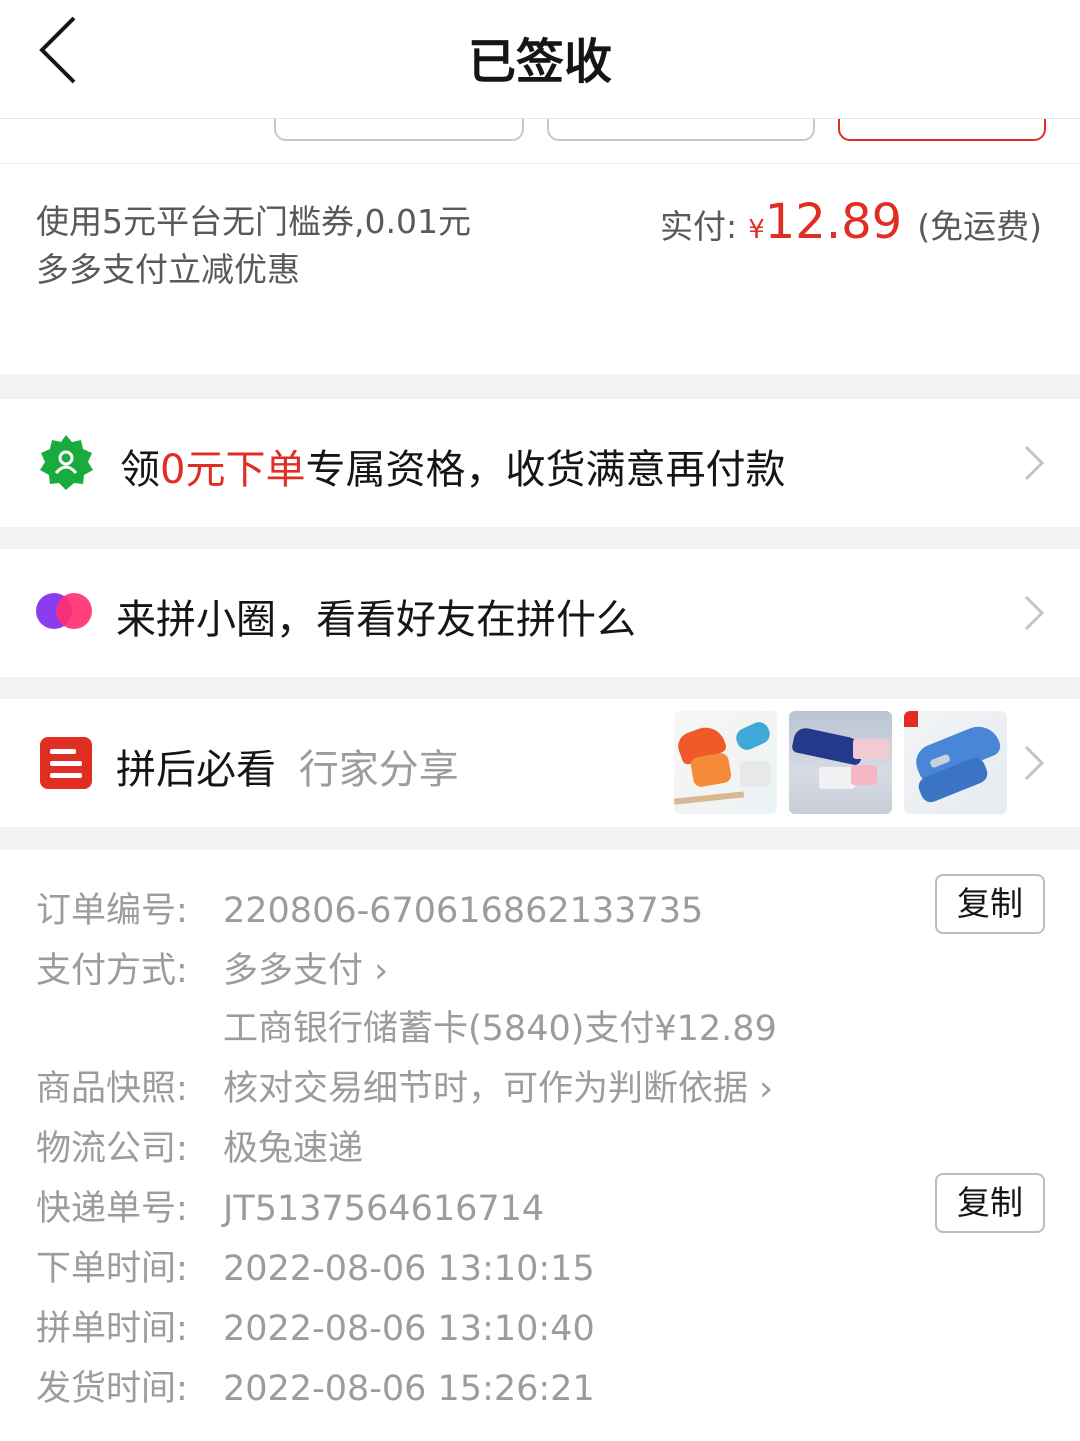 This screenshot has width=1080, height=1441. What do you see at coordinates (287, 766) in the screenshot?
I see `must-see-title-wrap: 拼后必看 行家分享` at bounding box center [287, 766].